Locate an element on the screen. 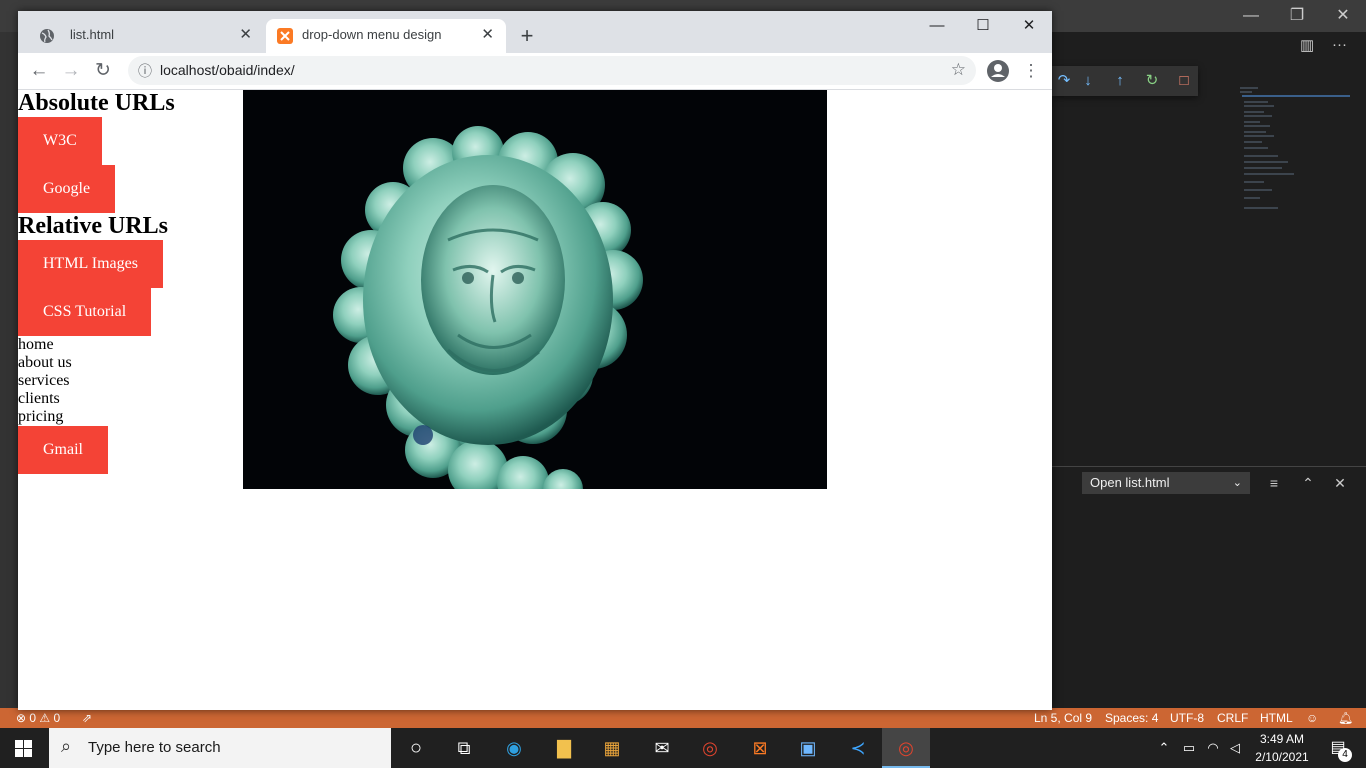  new-tab-button: + is located at coordinates (527, 36).